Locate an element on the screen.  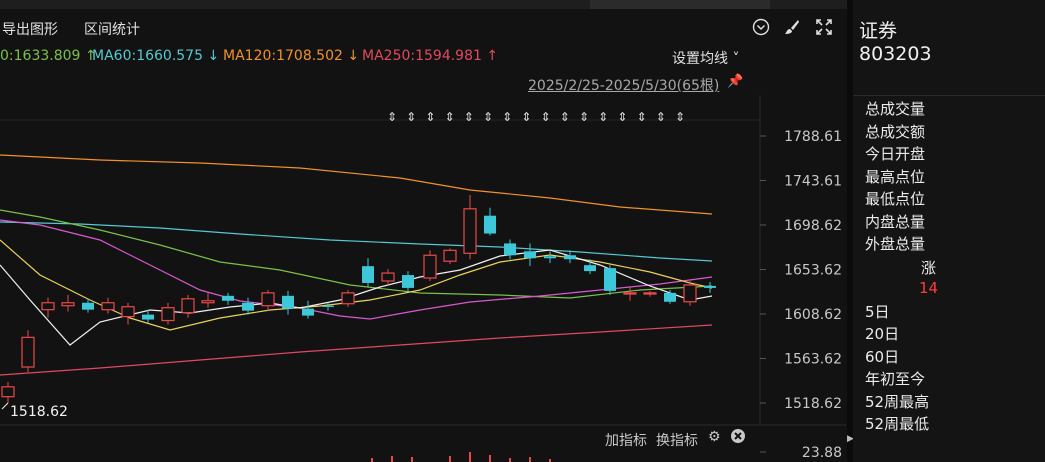
close-icon is located at coordinates (738, 438).